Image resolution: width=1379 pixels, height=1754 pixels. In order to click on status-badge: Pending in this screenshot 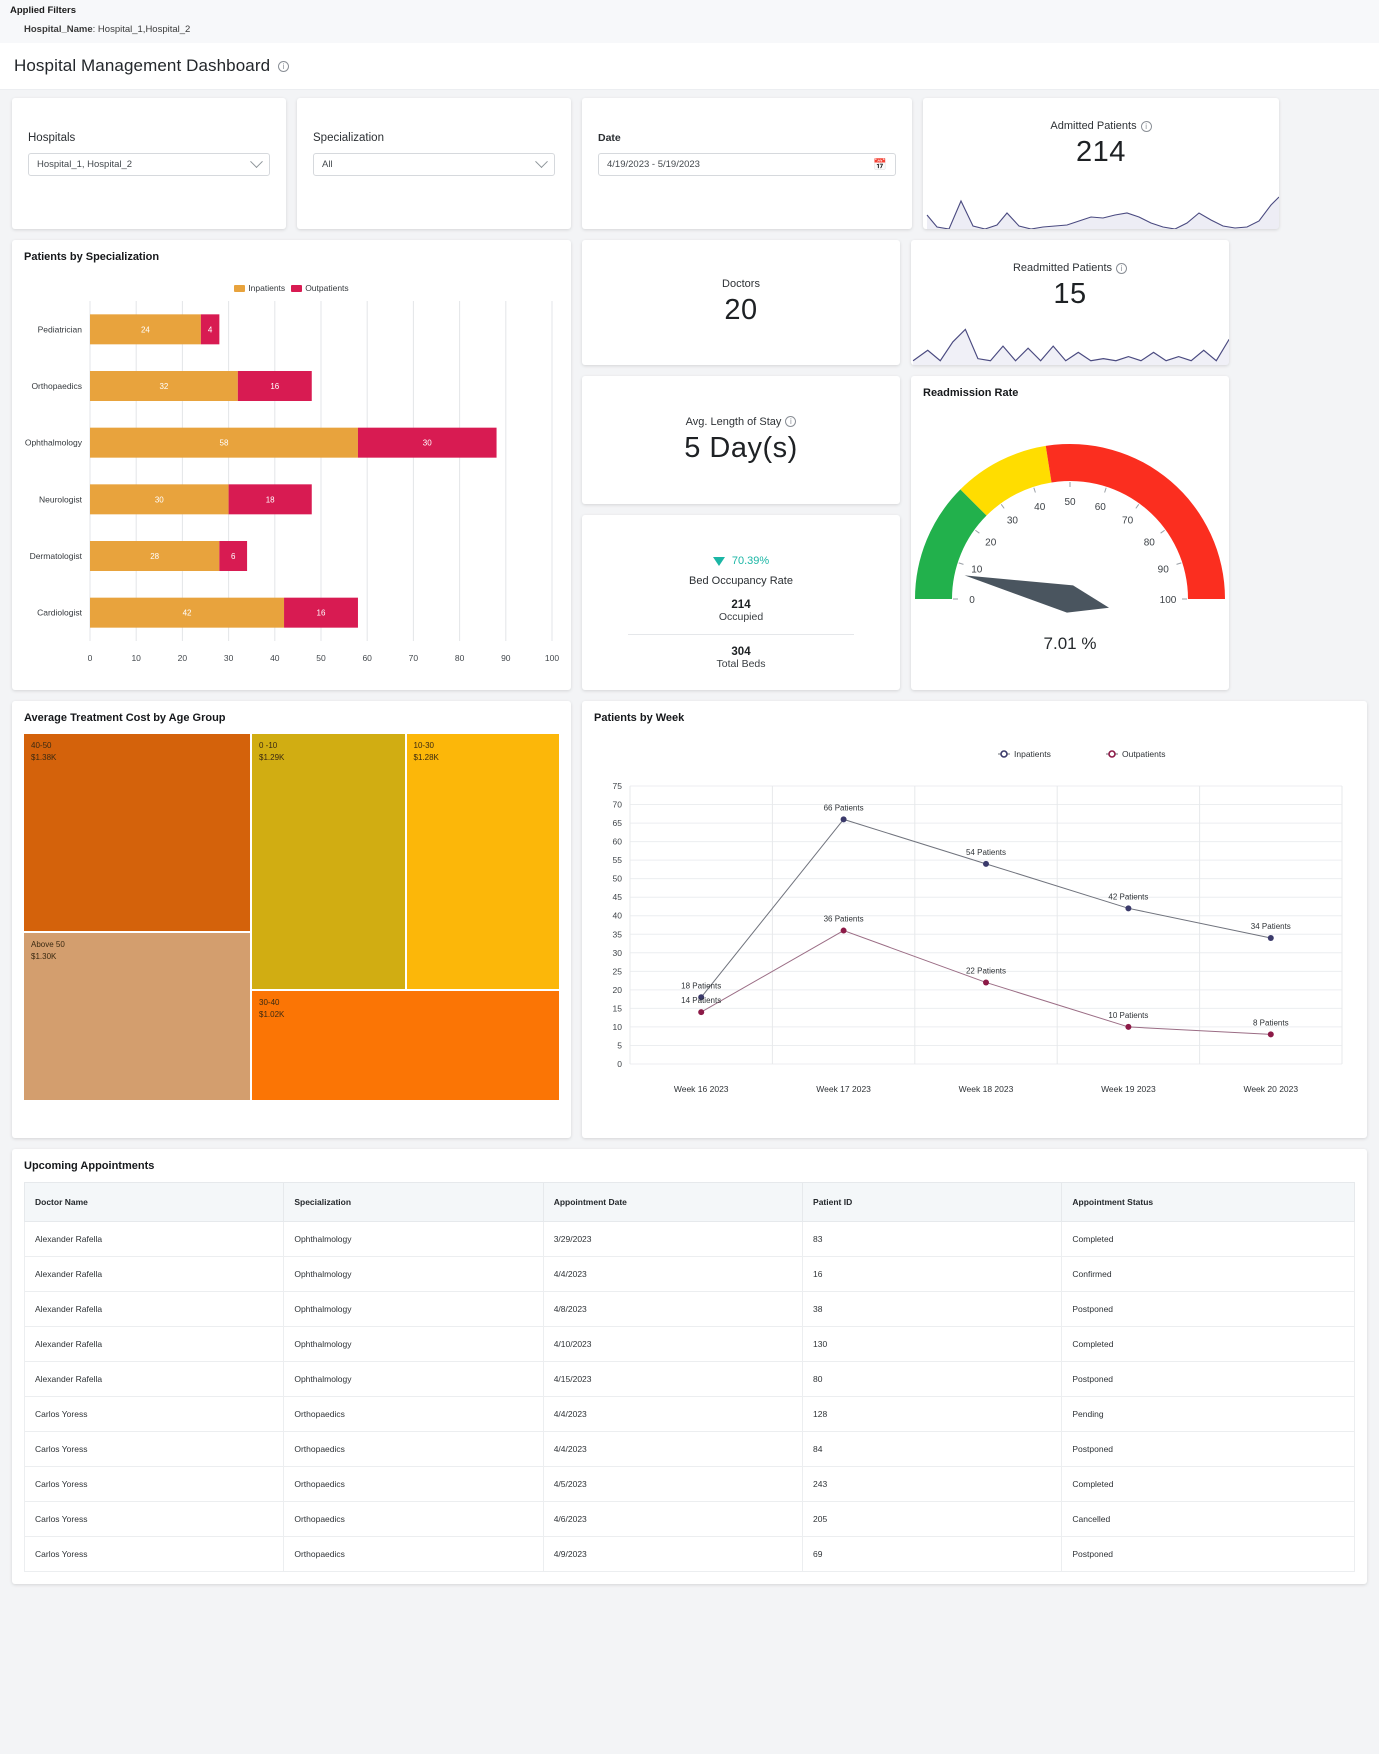, I will do `click(1208, 1414)`.